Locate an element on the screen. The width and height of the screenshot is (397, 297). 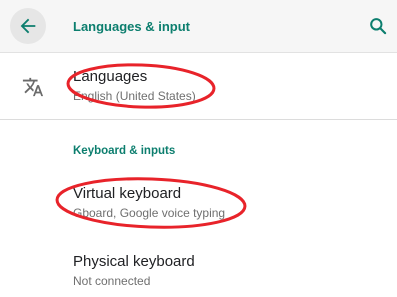
search-icon is located at coordinates (378, 26).